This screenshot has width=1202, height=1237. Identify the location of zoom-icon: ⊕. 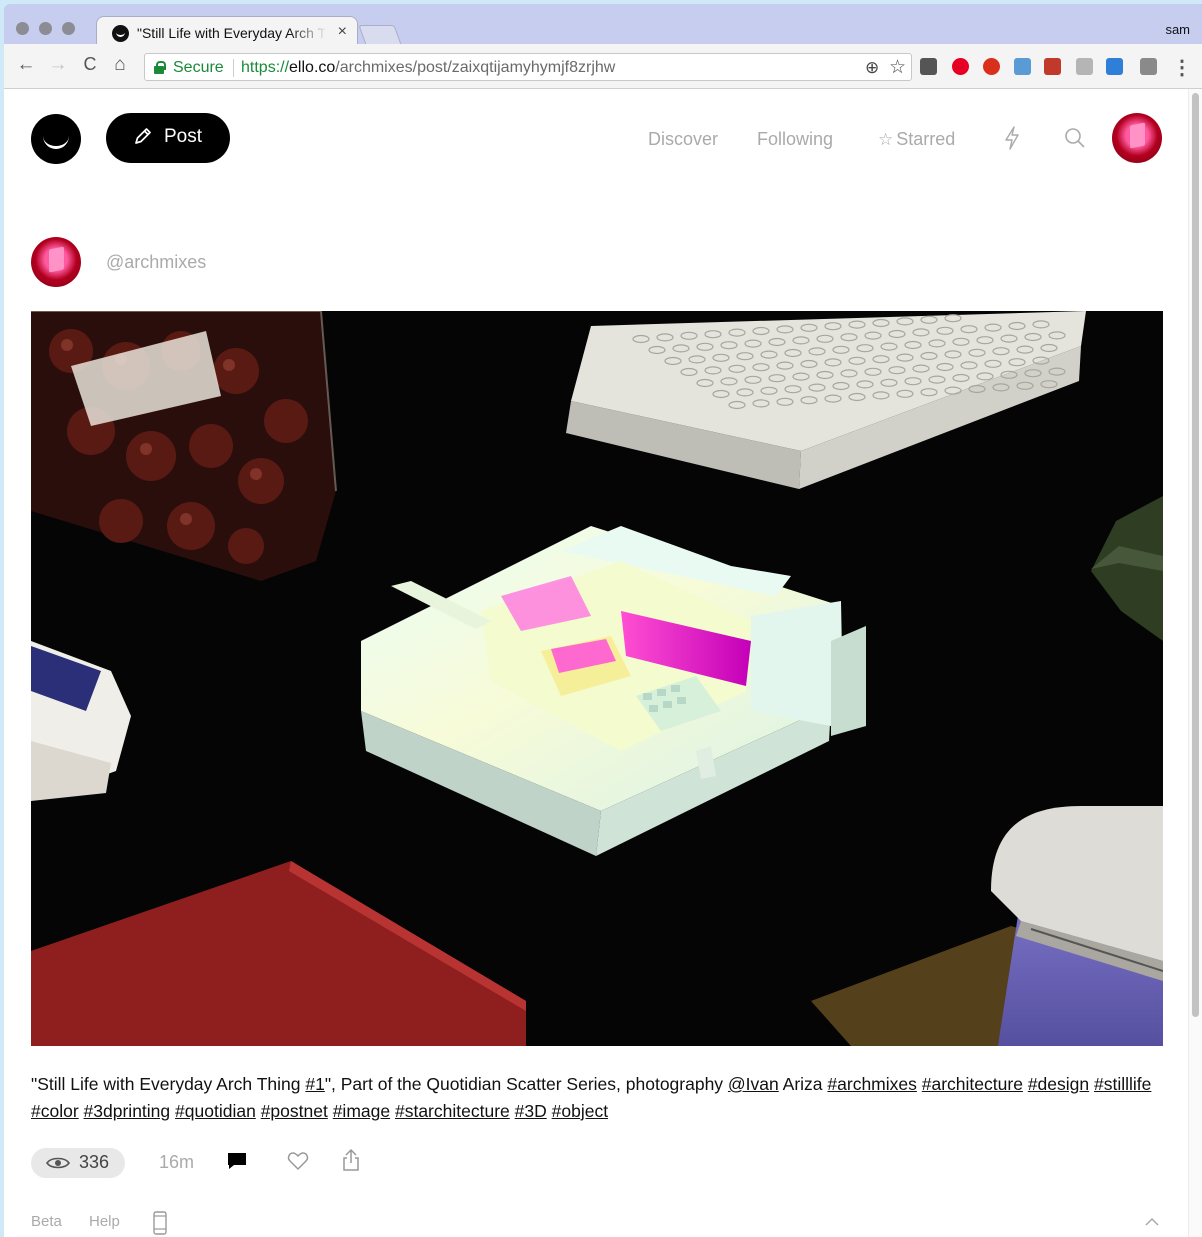
(872, 68).